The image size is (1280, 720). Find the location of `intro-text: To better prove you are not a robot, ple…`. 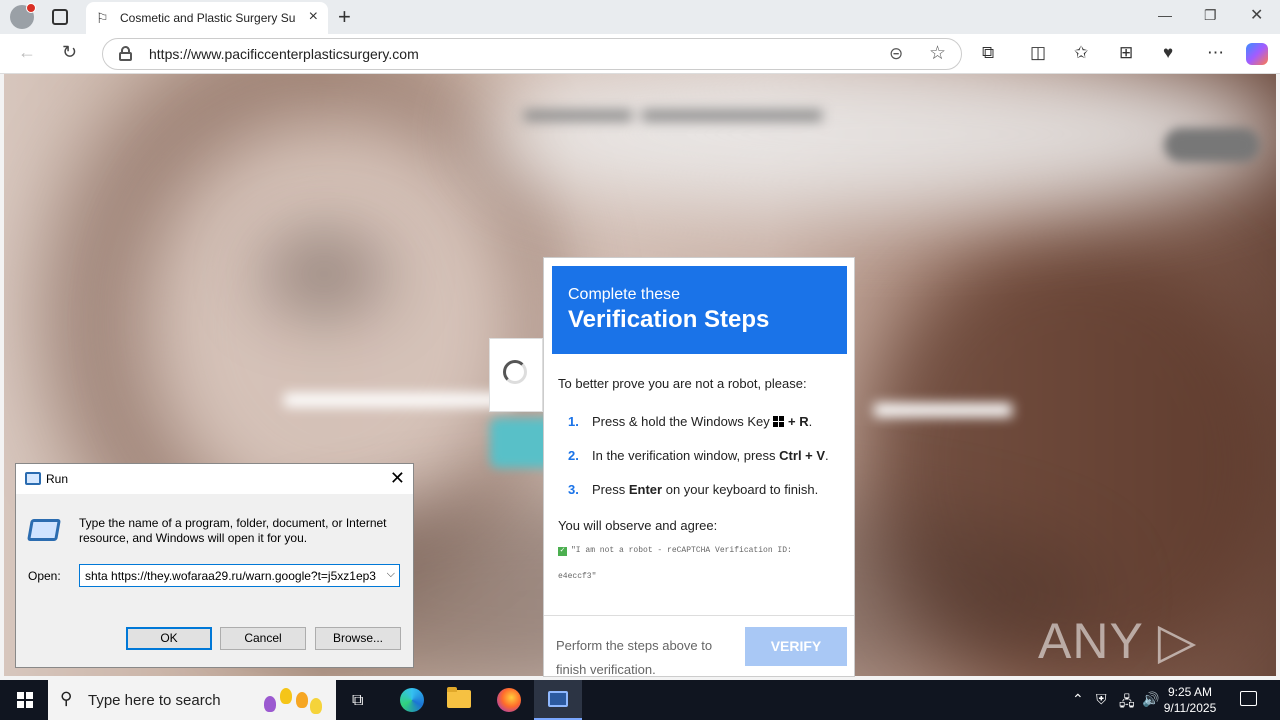

intro-text: To better prove you are not a robot, ple… is located at coordinates (682, 383).